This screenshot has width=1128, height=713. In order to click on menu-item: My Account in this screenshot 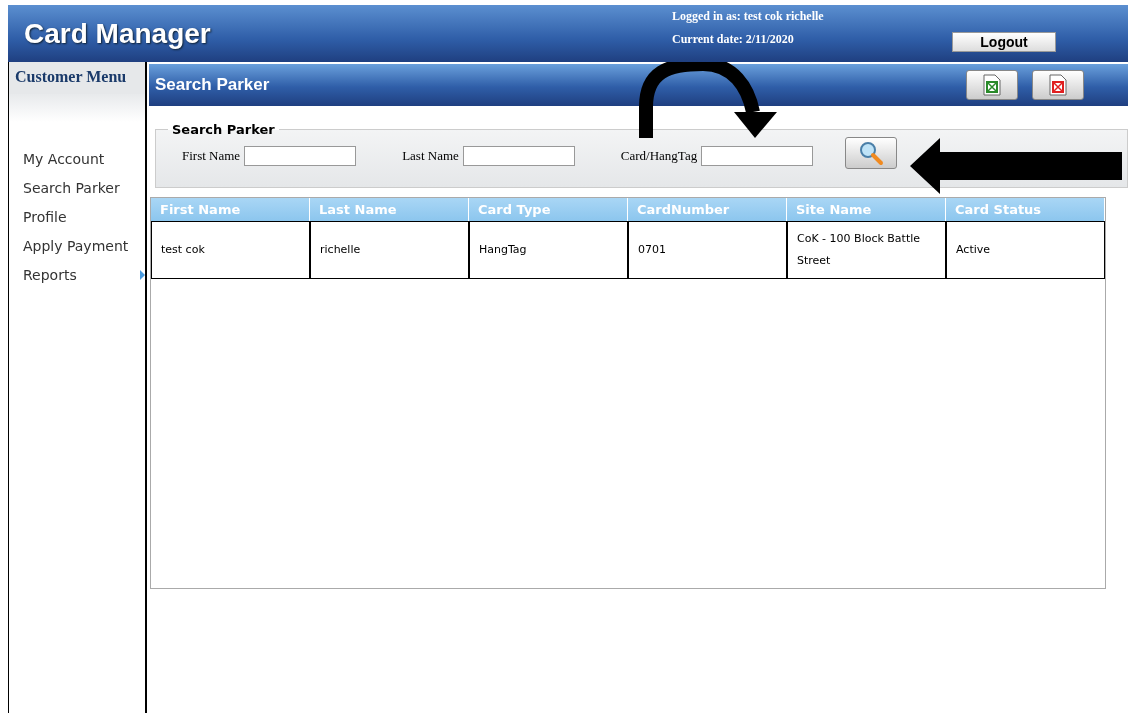, I will do `click(64, 158)`.